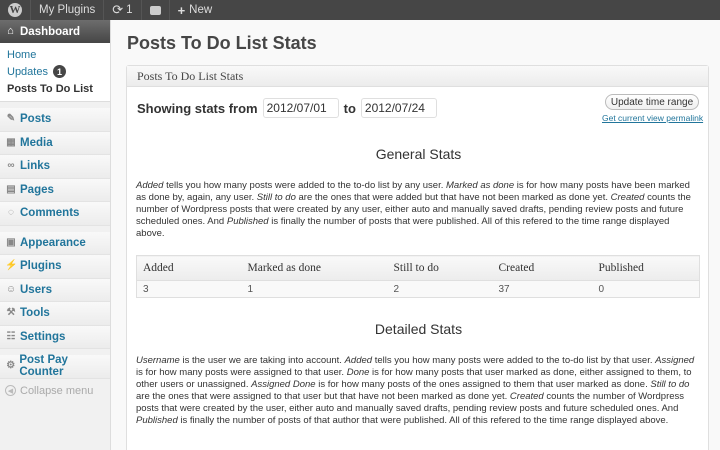 The height and width of the screenshot is (450, 720). I want to click on menu-appearance: ▣ Appearance, so click(55, 243).